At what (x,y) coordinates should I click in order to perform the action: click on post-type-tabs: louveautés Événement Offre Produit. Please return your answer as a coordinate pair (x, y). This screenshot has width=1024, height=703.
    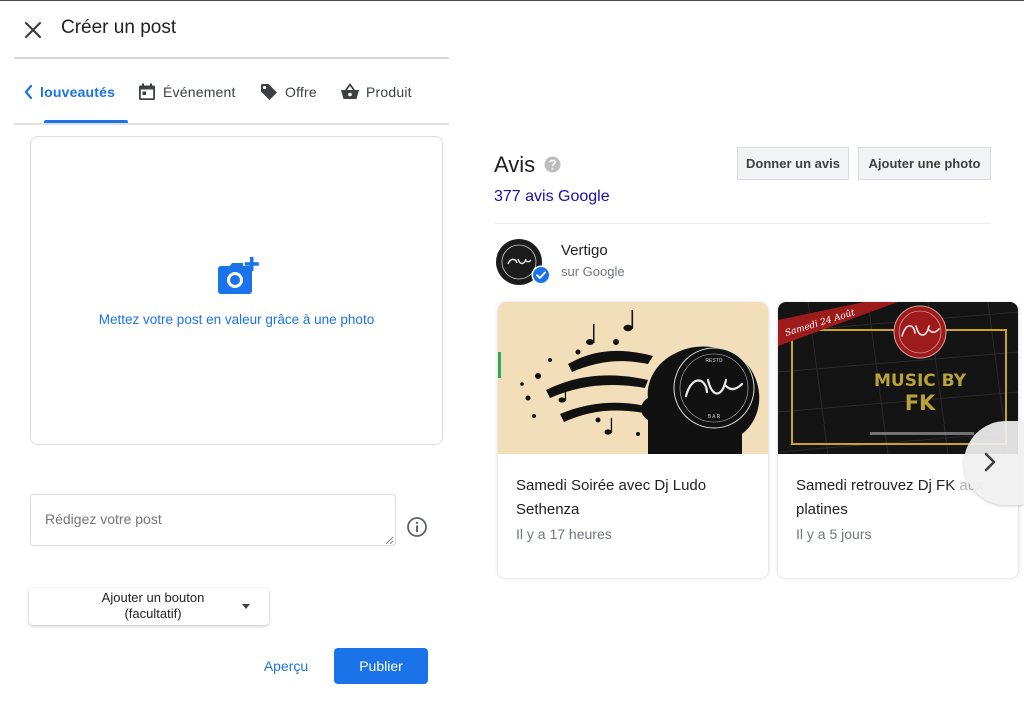
    Looking at the image, I should click on (231, 92).